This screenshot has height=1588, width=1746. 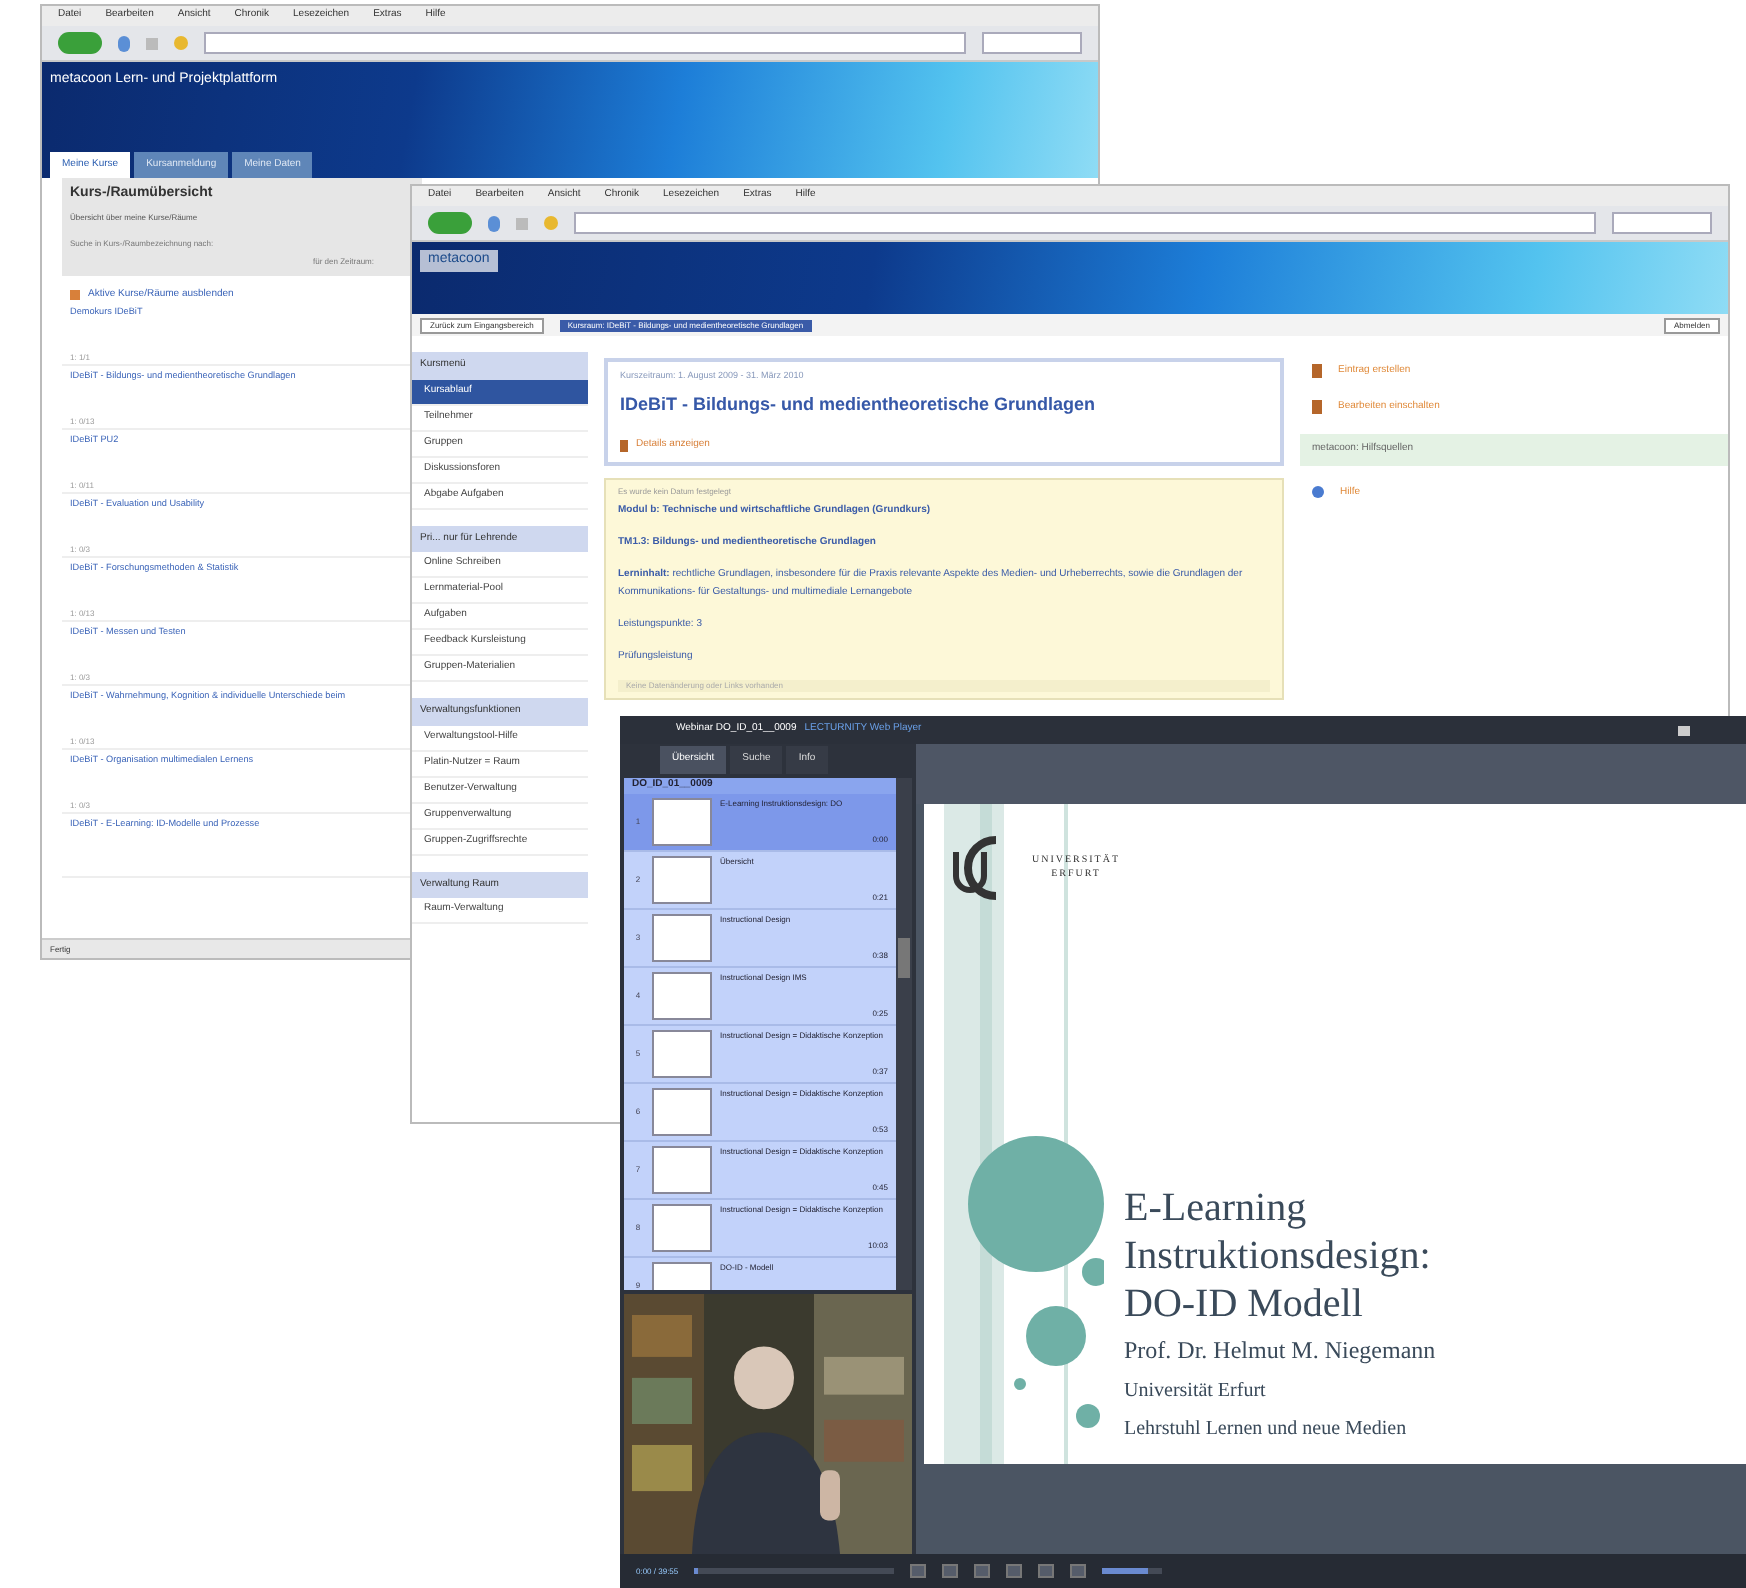 What do you see at coordinates (1278, 1256) in the screenshot?
I see `slide-title: Instruktionsdesign:` at bounding box center [1278, 1256].